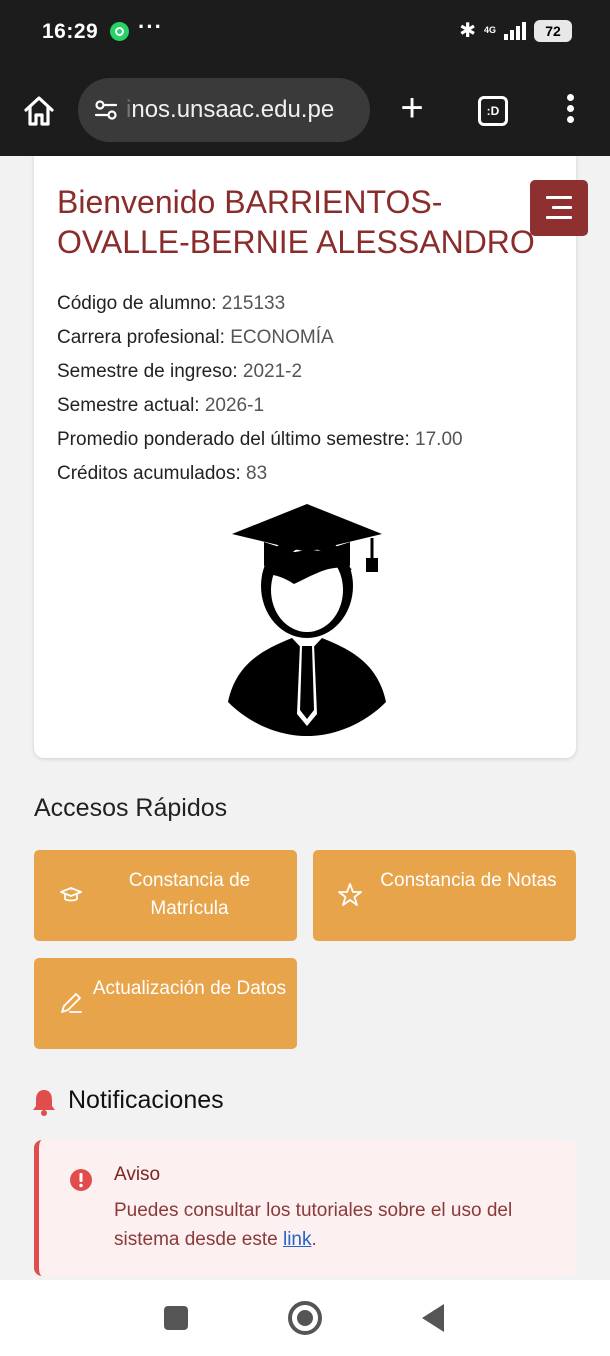 The height and width of the screenshot is (1356, 610). Describe the element at coordinates (176, 1318) in the screenshot. I see `recents-button` at that location.